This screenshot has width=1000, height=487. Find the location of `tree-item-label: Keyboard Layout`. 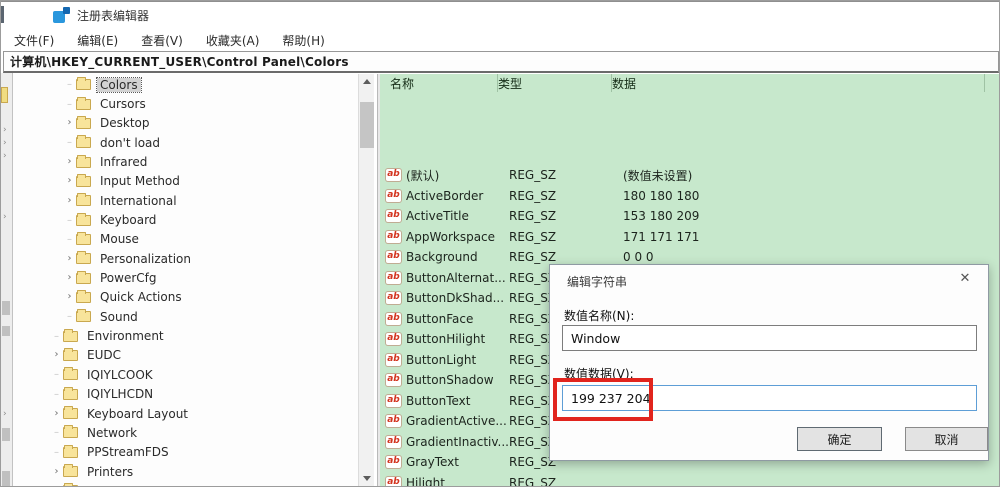

tree-item-label: Keyboard Layout is located at coordinates (138, 413).